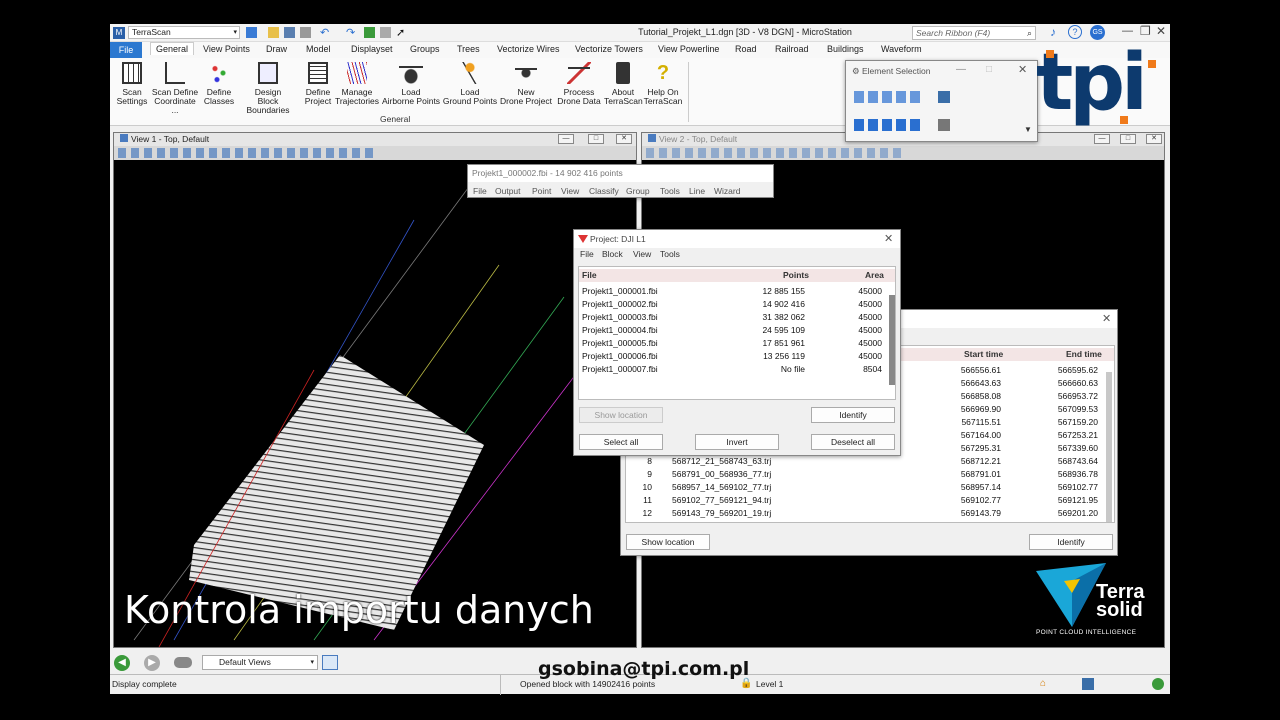 The width and height of the screenshot is (1280, 720). I want to click on menu-group: Group, so click(638, 191).